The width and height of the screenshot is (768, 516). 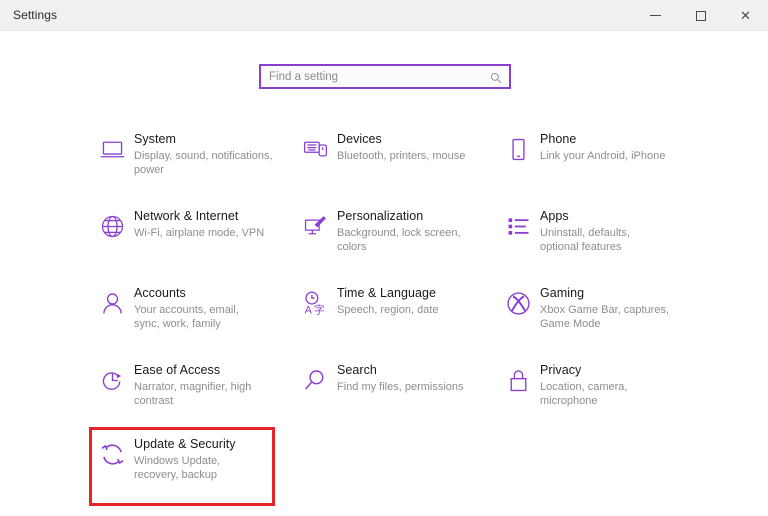 I want to click on tile-title: Ease of Access, so click(x=177, y=370).